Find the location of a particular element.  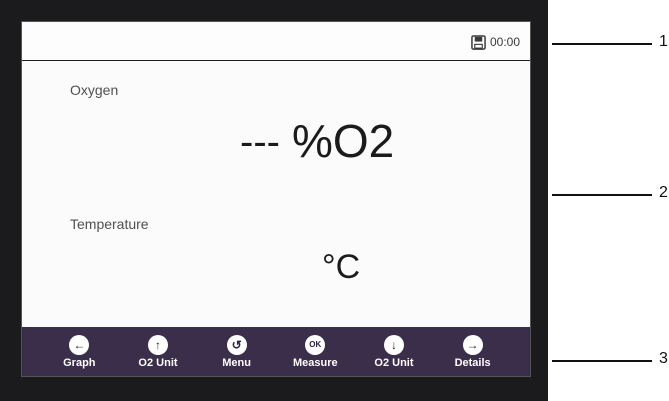

graph-button-label: Graph is located at coordinates (79, 362).